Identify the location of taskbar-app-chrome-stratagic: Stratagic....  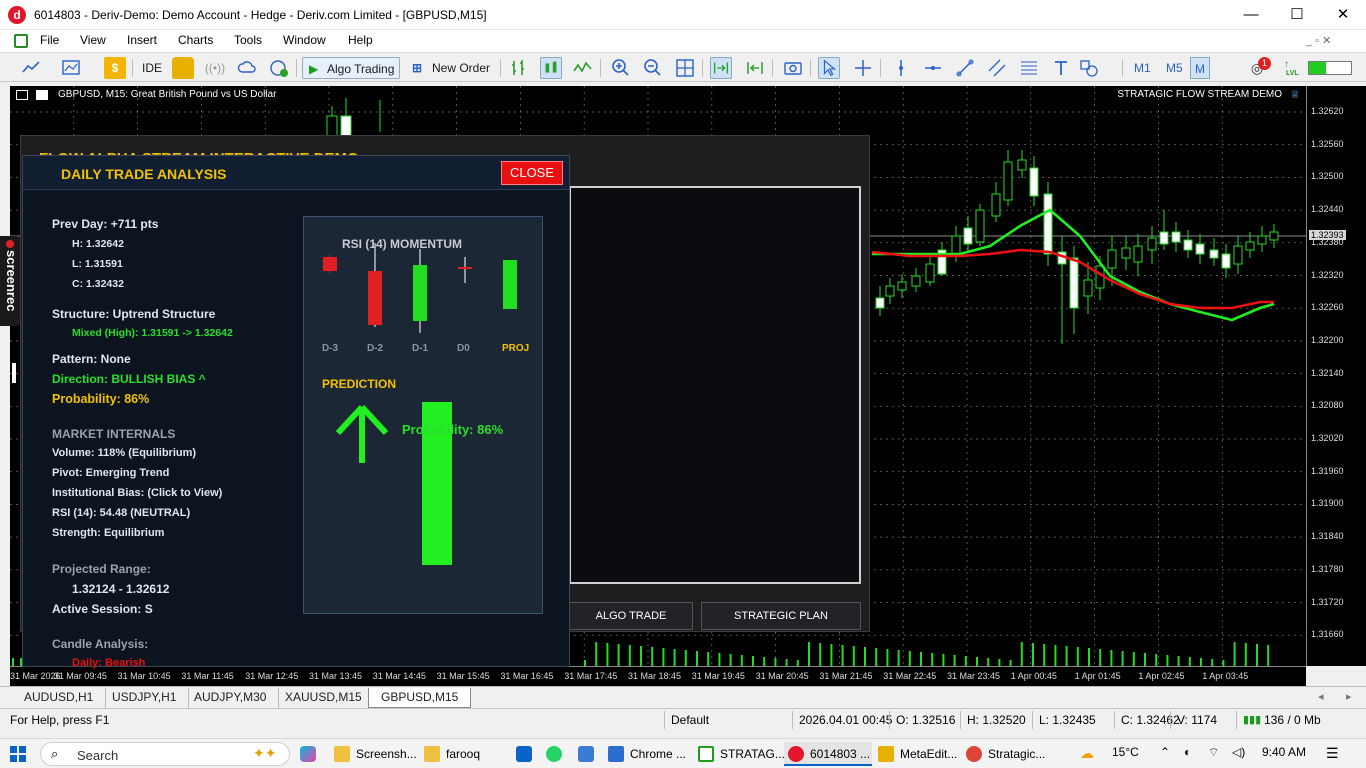
(1010, 754).